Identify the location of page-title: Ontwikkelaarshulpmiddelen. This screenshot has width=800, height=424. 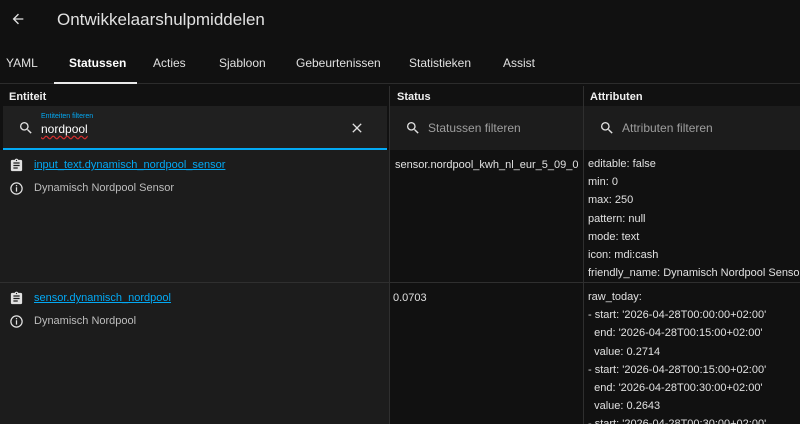
(161, 19).